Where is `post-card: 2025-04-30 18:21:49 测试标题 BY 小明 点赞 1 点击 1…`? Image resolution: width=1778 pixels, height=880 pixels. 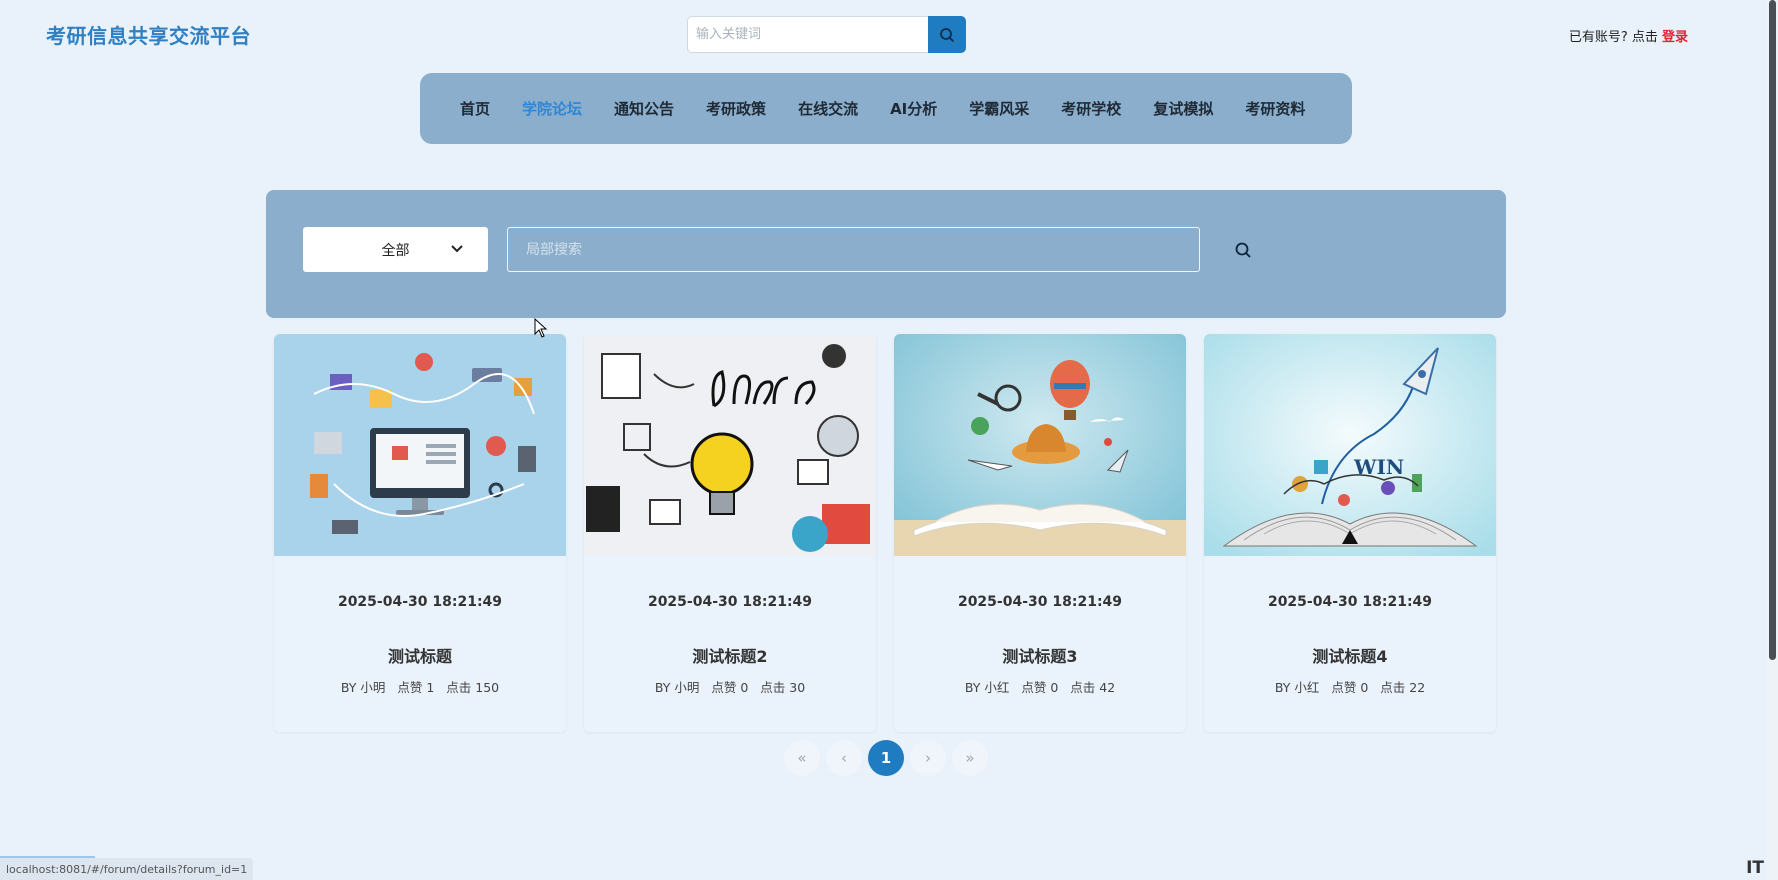 post-card: 2025-04-30 18:21:49 测试标题 BY 小明 点赞 1 点击 1… is located at coordinates (420, 533).